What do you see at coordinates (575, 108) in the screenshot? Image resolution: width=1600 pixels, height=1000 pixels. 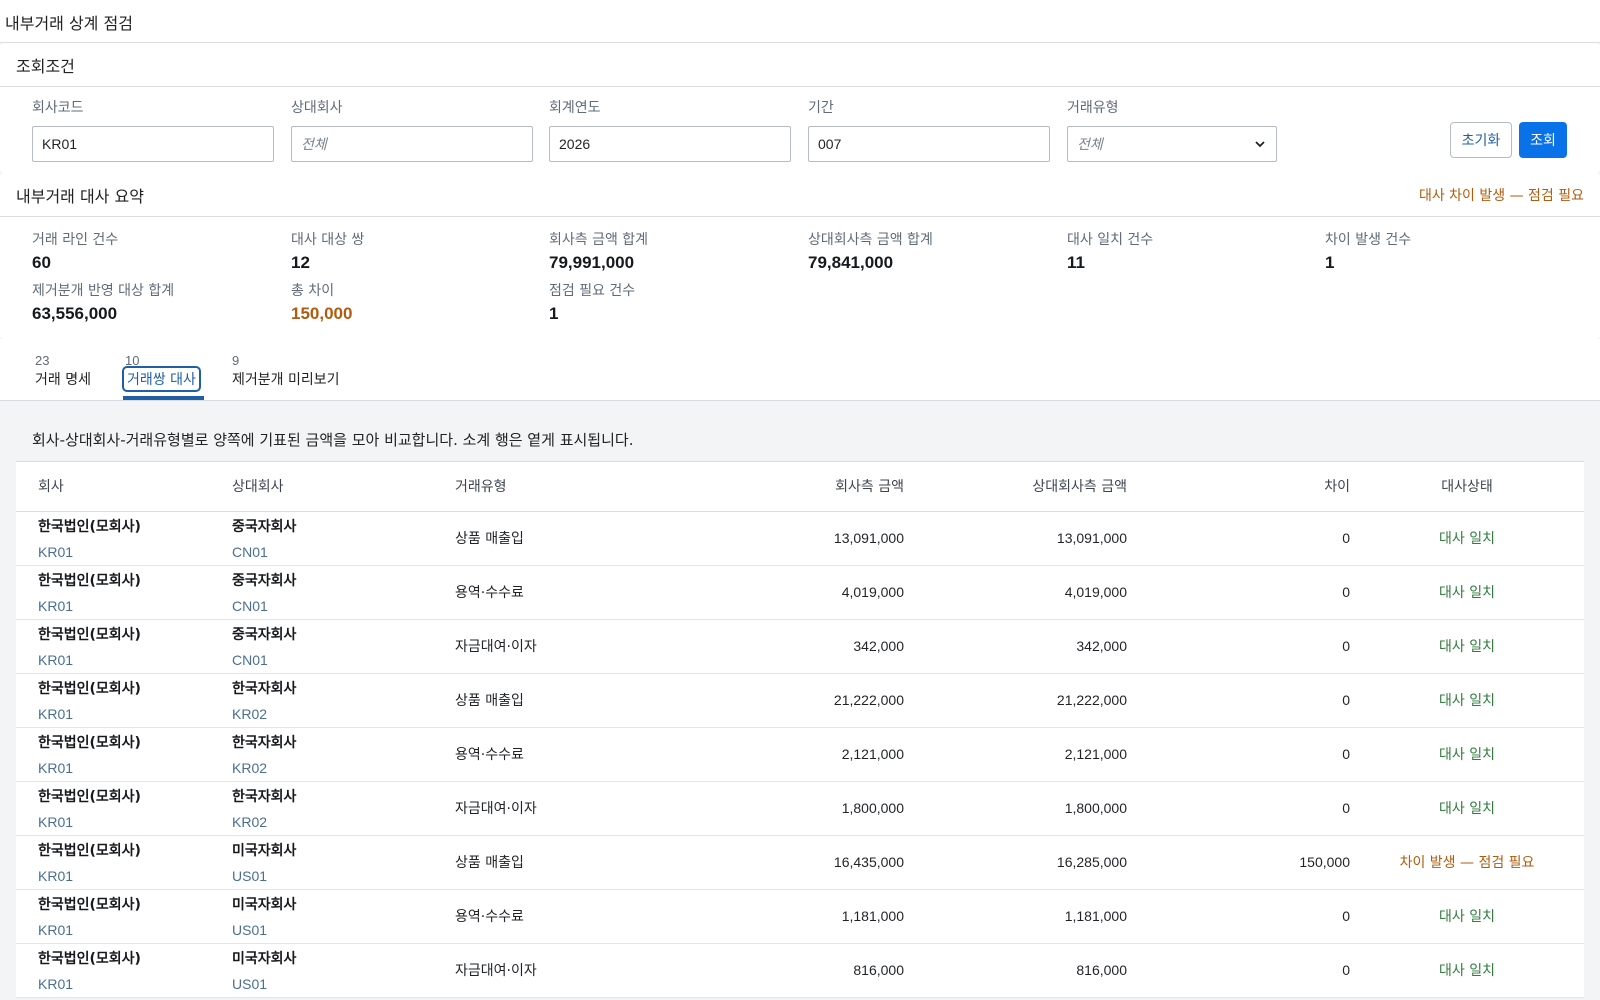 I see `fiscal-year-label: 회계연도` at bounding box center [575, 108].